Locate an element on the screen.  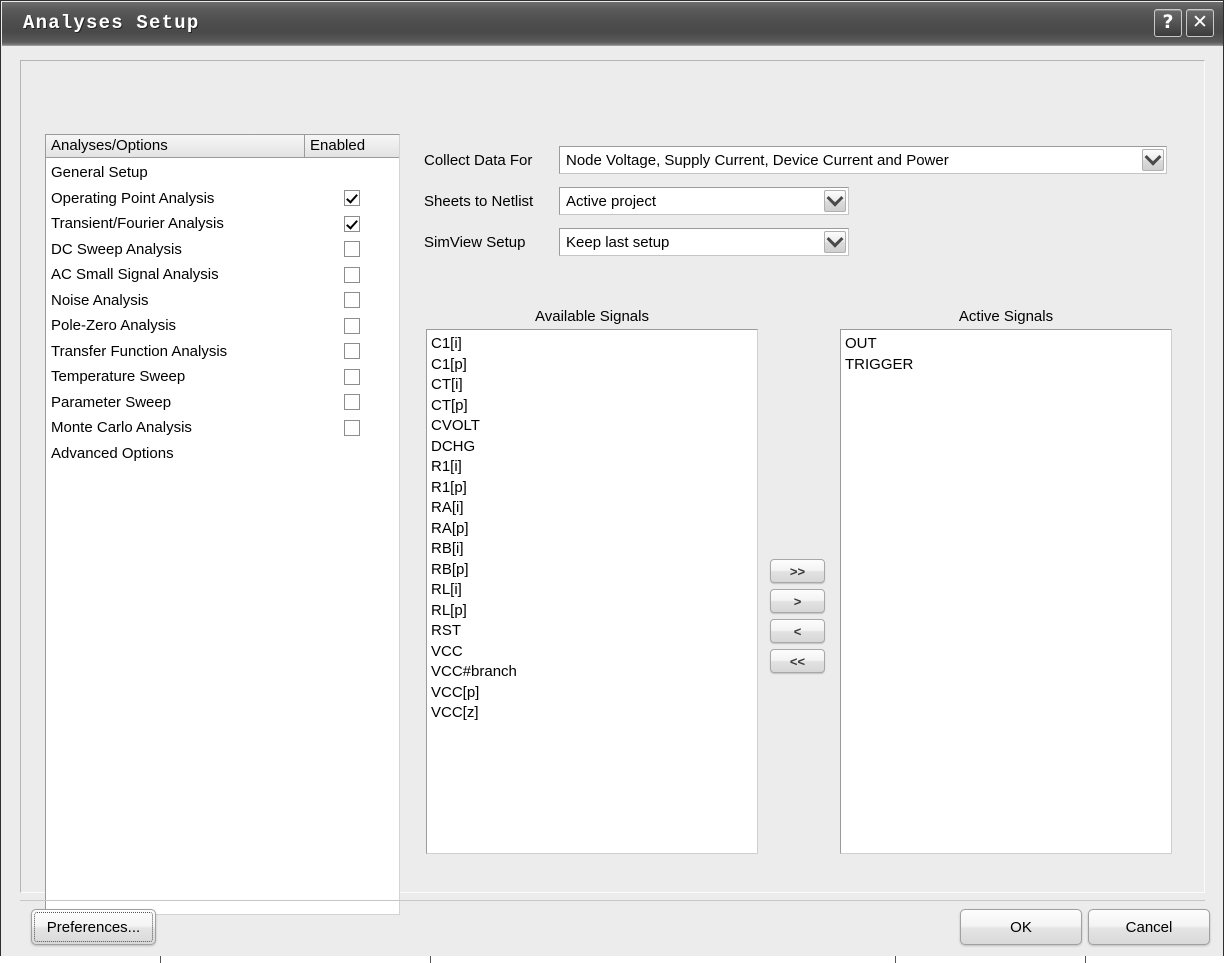
analysis-label: General Setup is located at coordinates (99, 173).